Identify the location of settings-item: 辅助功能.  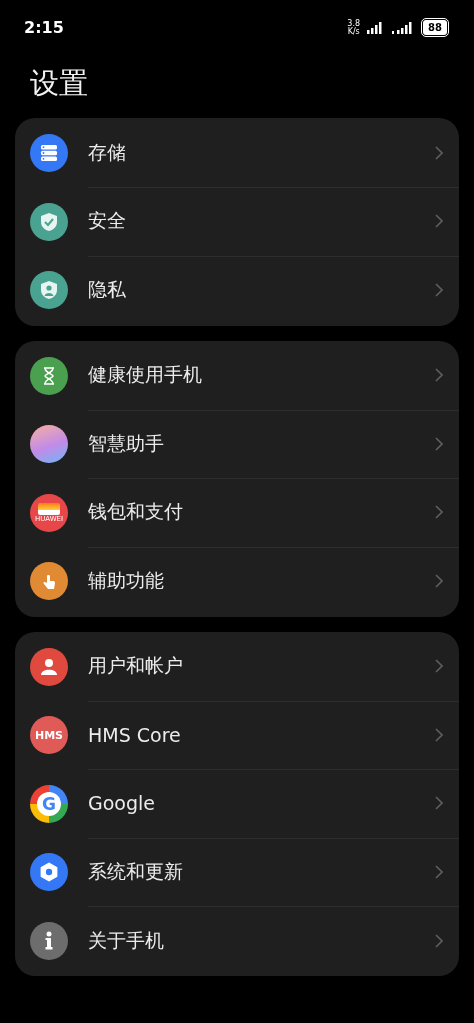
(237, 581).